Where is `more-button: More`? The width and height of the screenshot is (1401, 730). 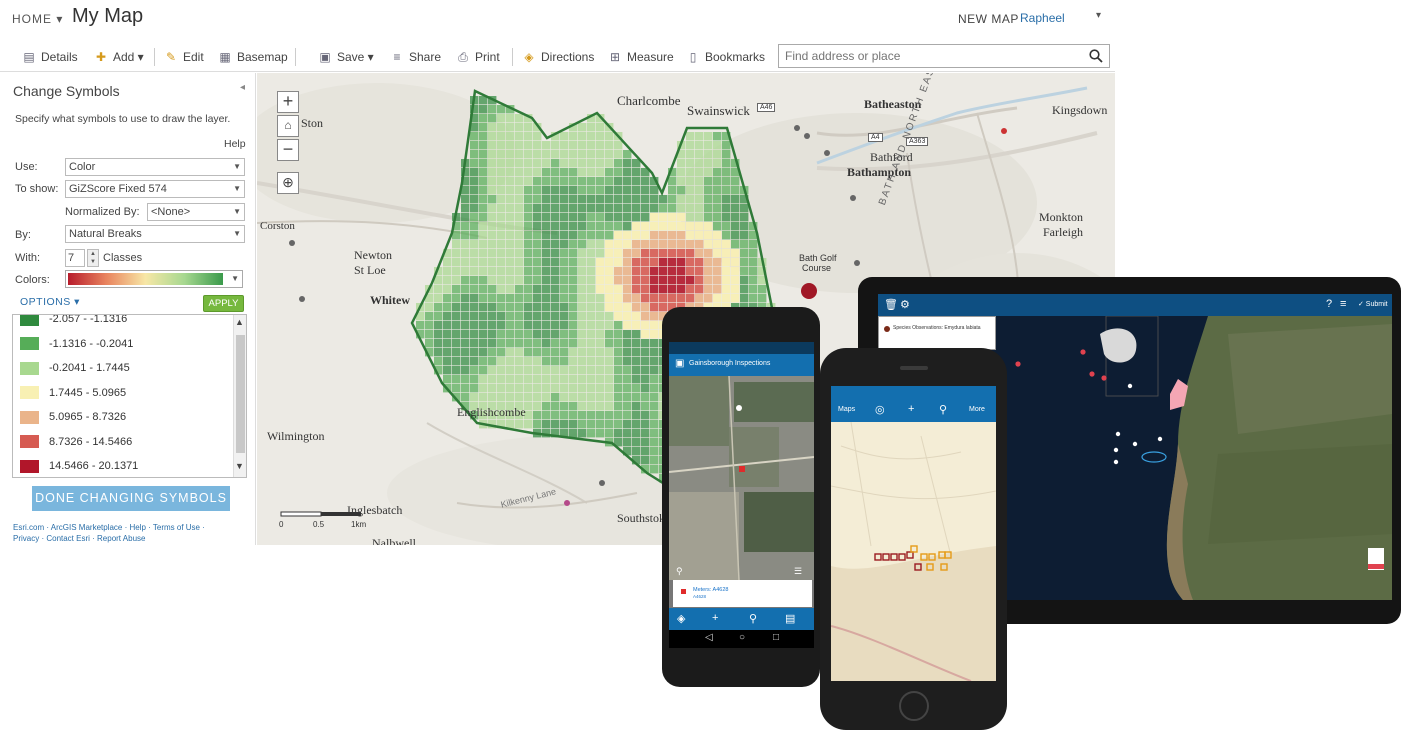 more-button: More is located at coordinates (977, 409).